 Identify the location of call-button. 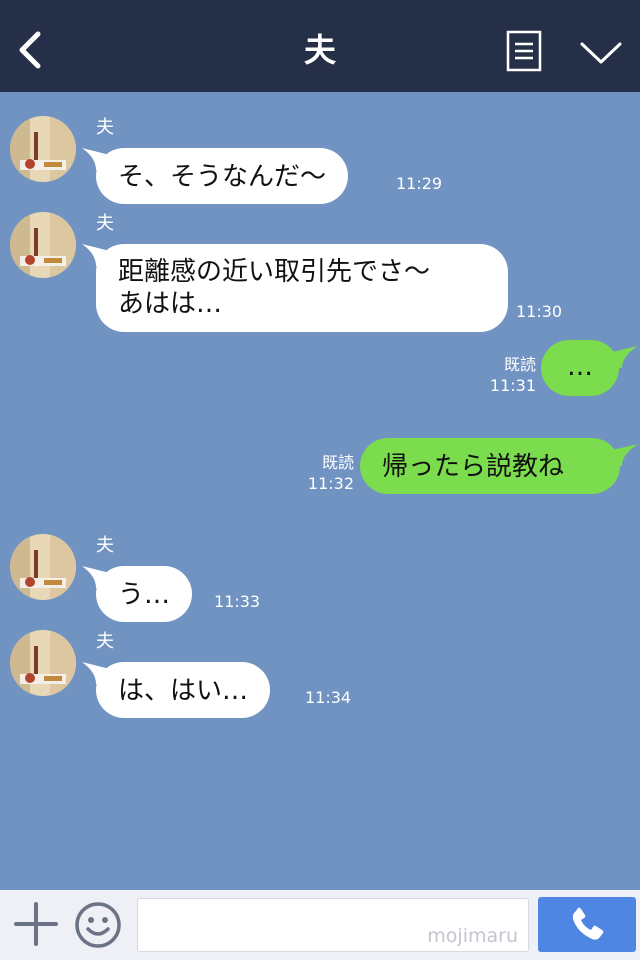
(587, 924).